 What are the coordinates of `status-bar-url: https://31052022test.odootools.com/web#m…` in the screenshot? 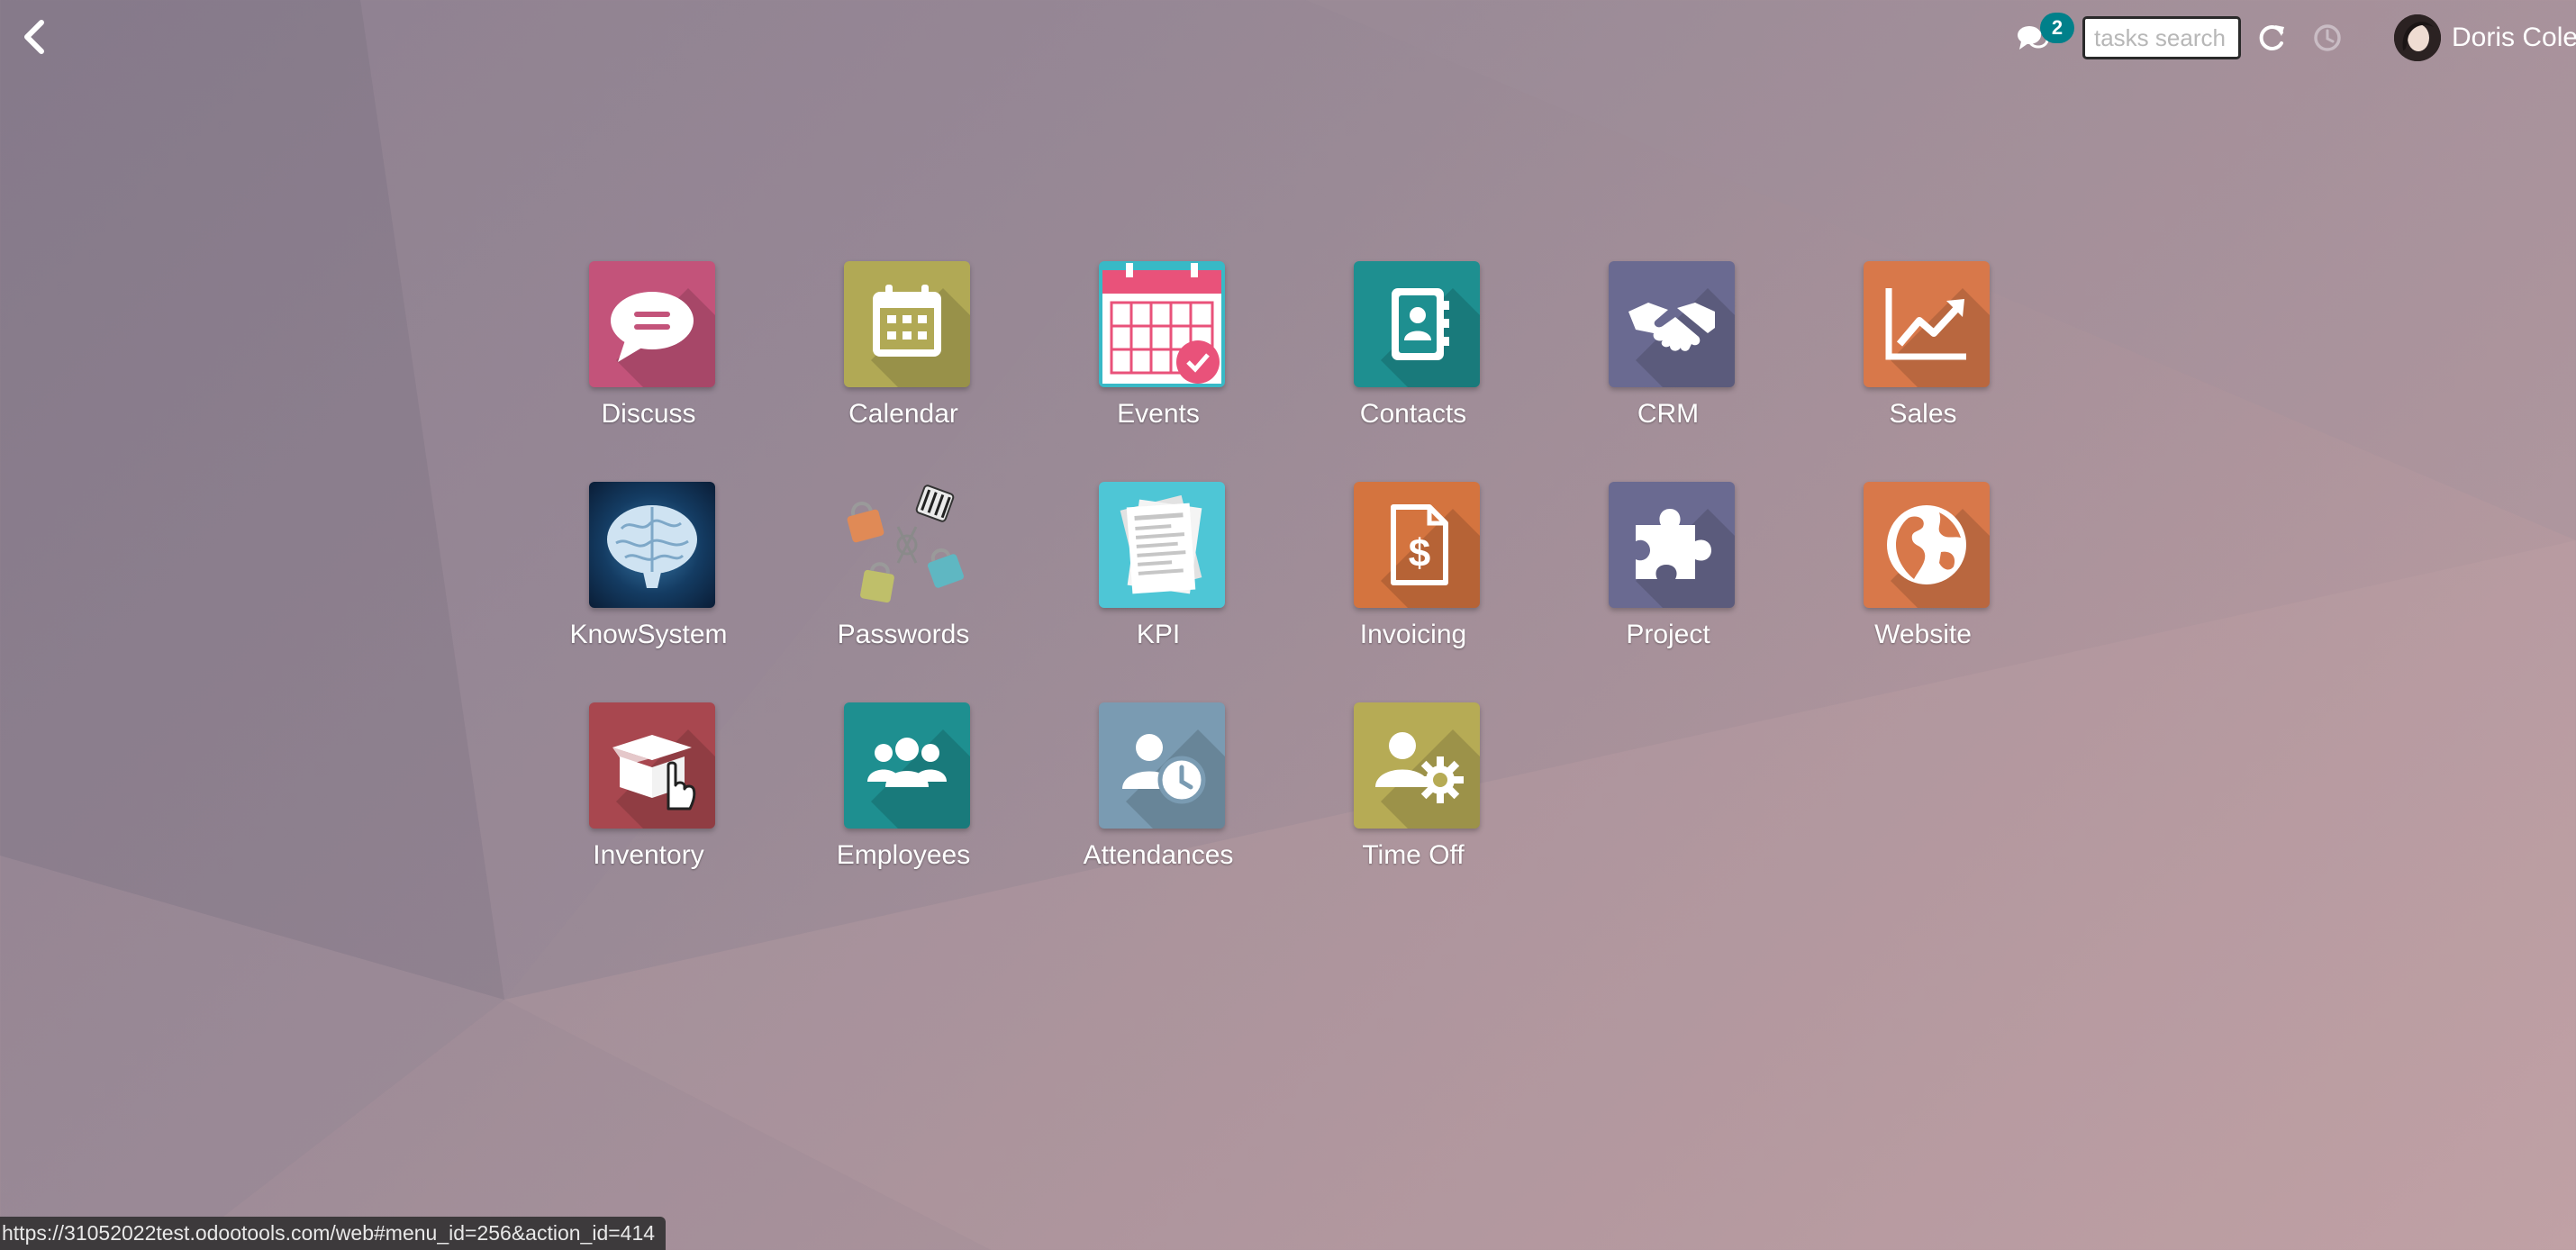 It's located at (333, 1233).